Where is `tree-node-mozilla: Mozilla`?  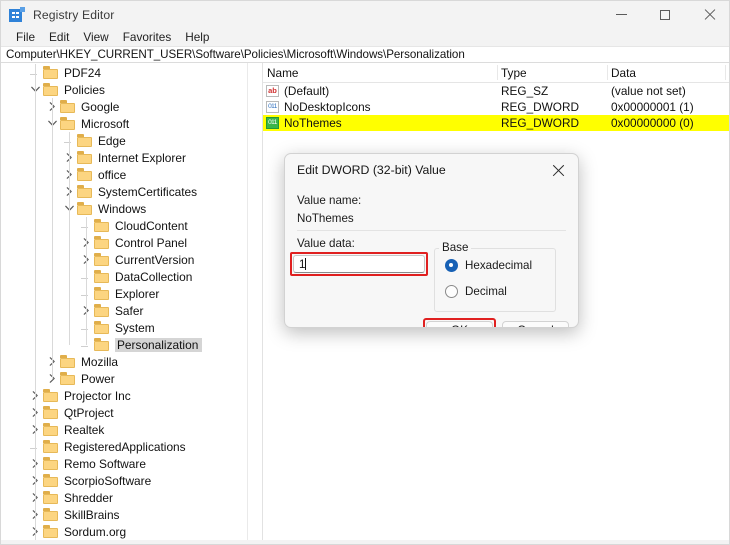 tree-node-mozilla: Mozilla is located at coordinates (124, 361).